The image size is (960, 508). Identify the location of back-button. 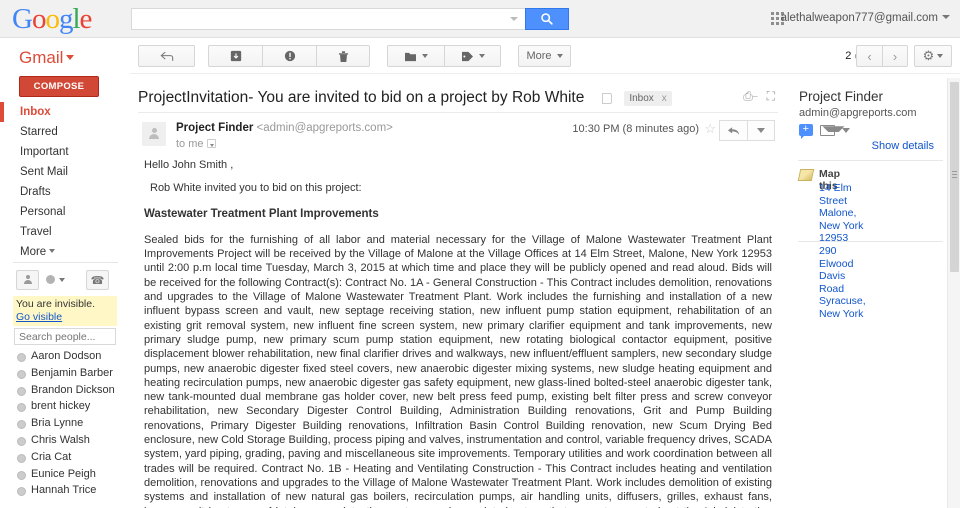
(166, 56).